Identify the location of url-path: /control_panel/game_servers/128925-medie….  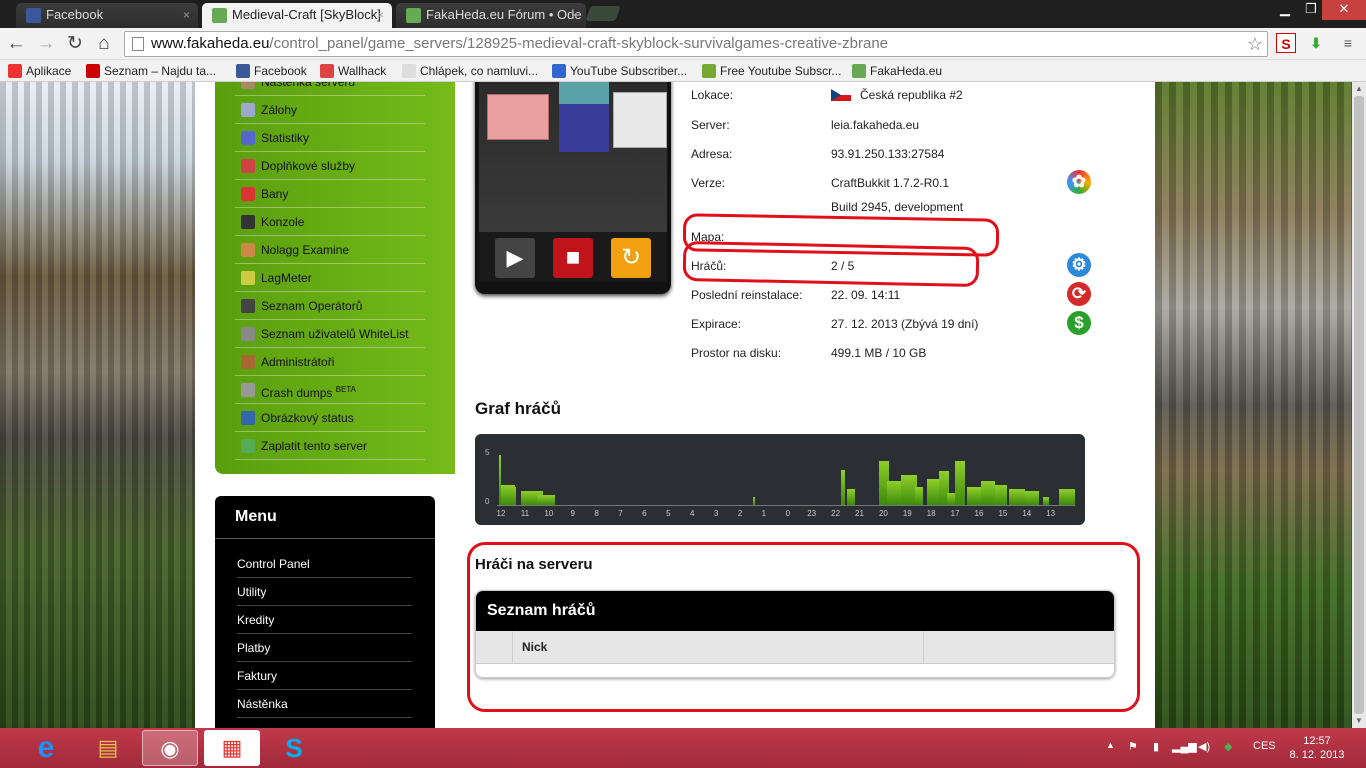
(579, 43).